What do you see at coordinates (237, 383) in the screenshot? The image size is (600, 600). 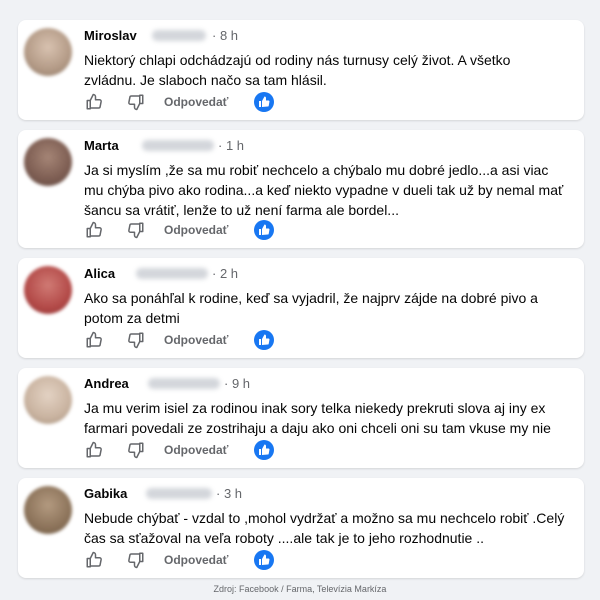 I see `comment-time: · 9 h` at bounding box center [237, 383].